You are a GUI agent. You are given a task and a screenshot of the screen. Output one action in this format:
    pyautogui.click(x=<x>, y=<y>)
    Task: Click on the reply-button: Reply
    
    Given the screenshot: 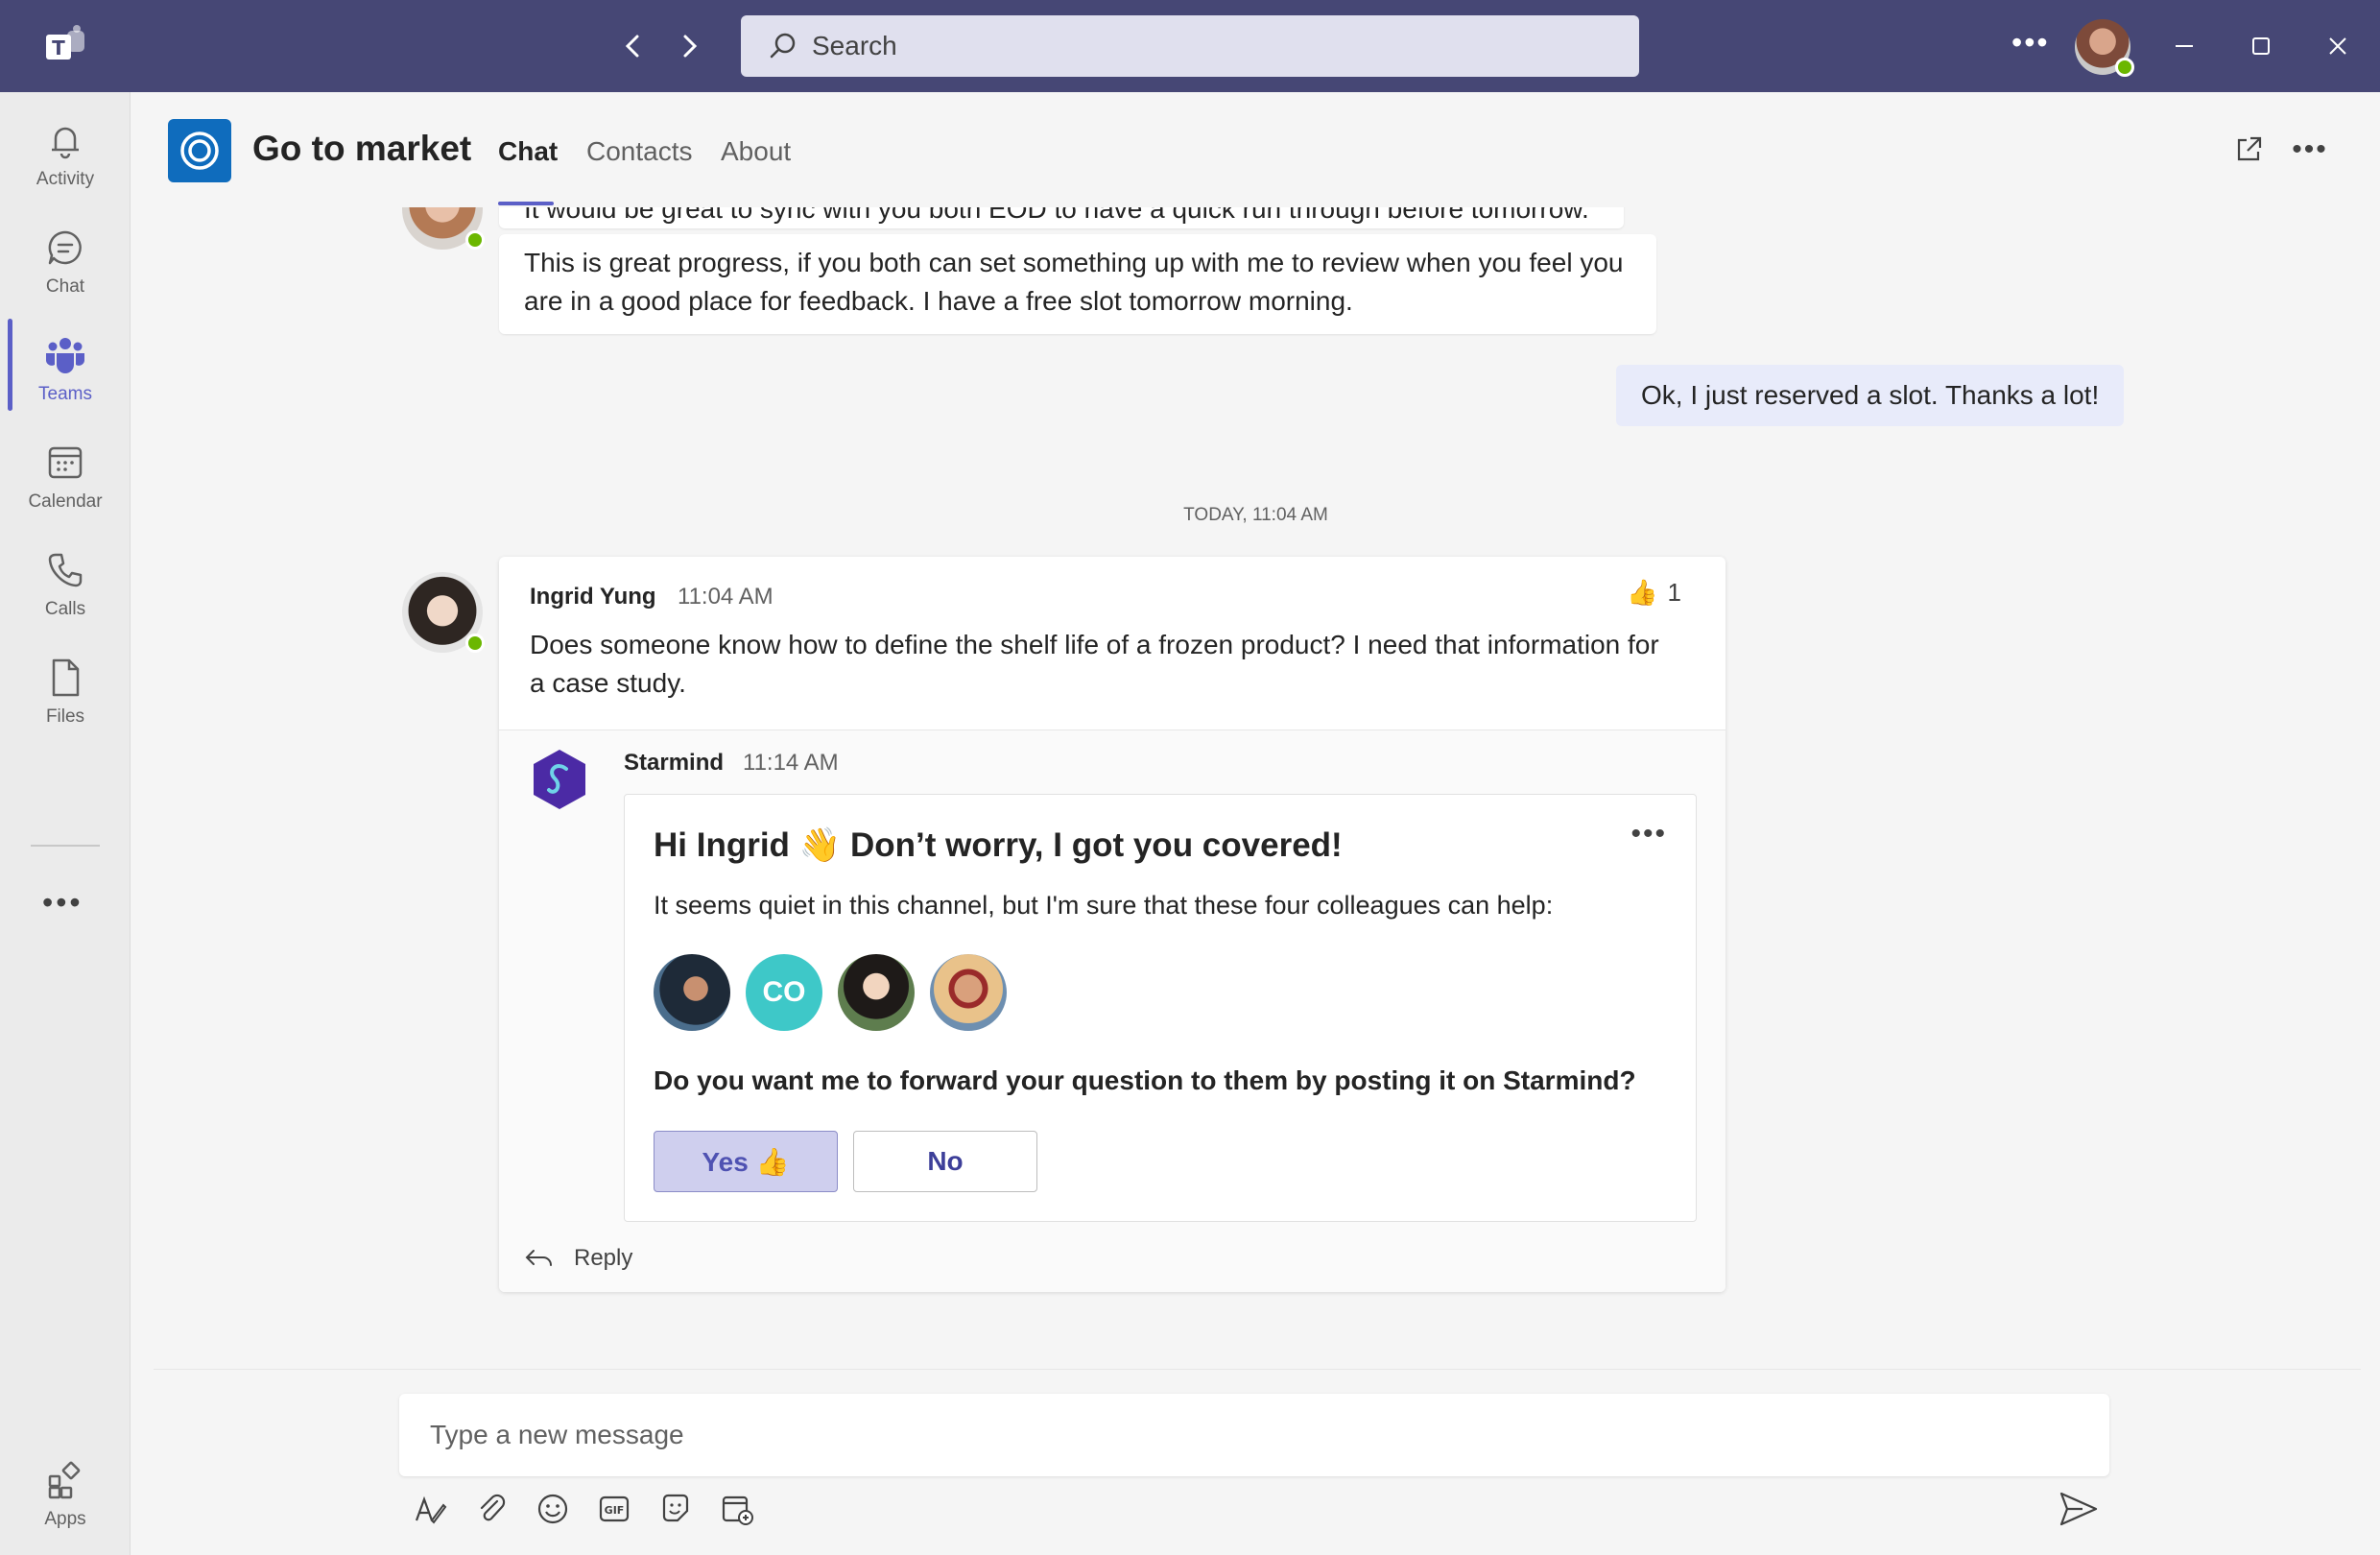 What is the action you would take?
    pyautogui.click(x=578, y=1258)
    